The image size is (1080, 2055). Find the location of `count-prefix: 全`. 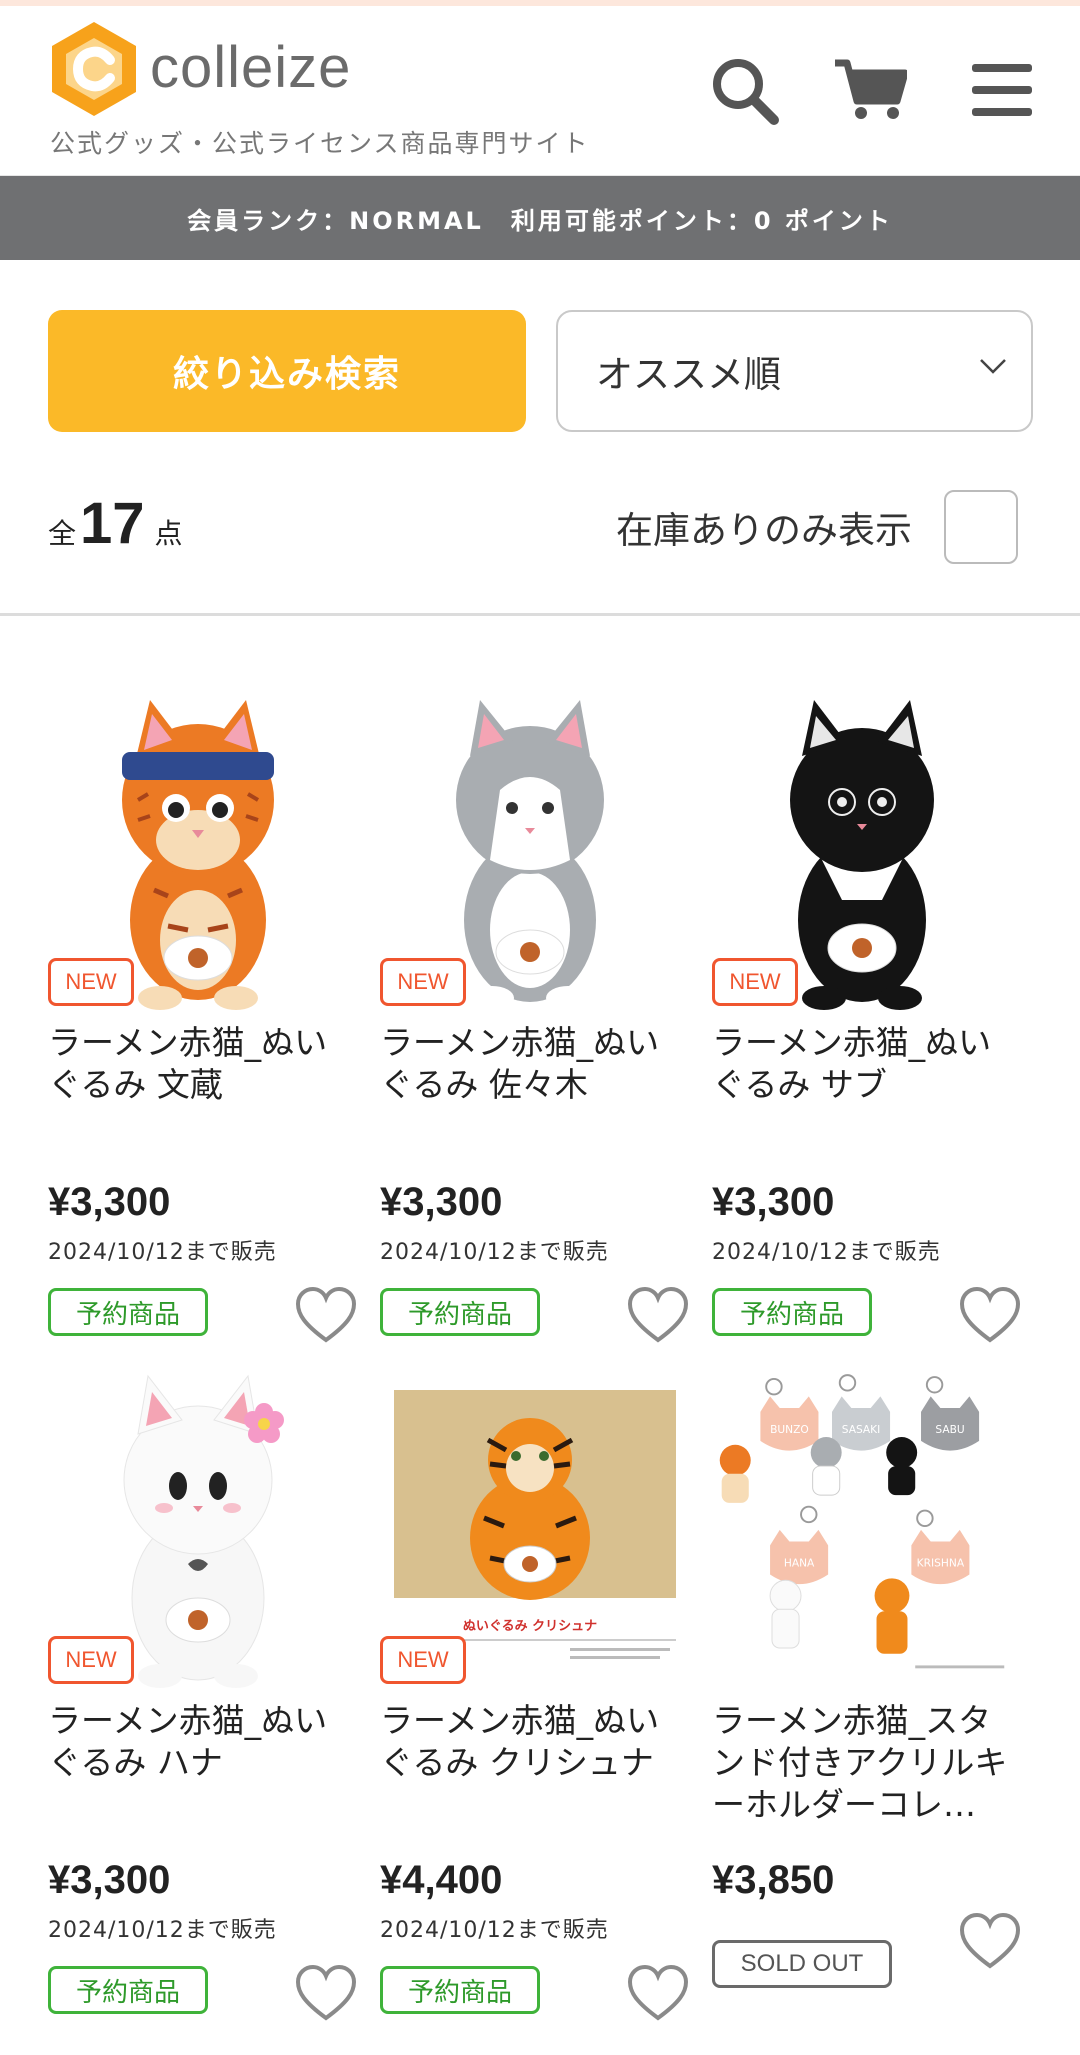

count-prefix: 全 is located at coordinates (62, 533).